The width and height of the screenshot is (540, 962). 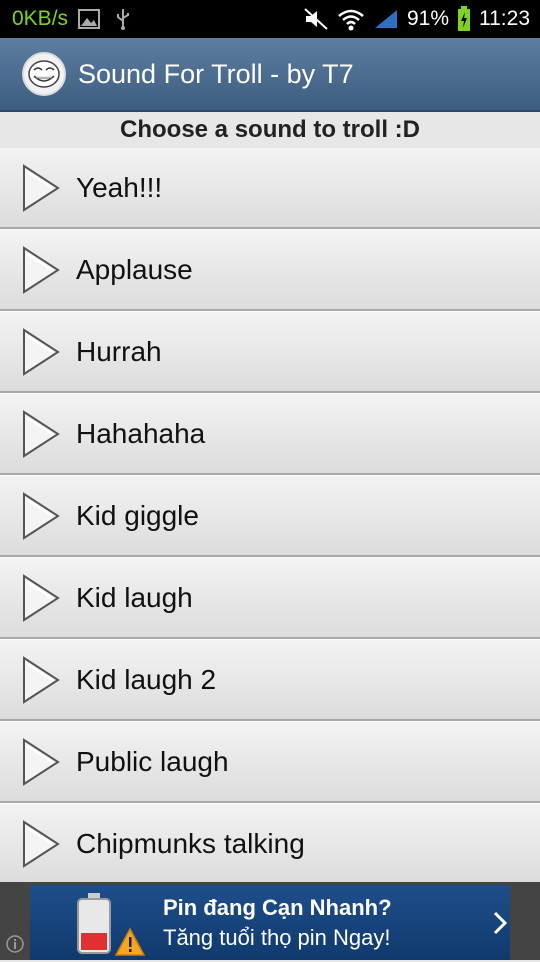 What do you see at coordinates (270, 434) in the screenshot?
I see `sound-row-hahahaha: Hahahaha` at bounding box center [270, 434].